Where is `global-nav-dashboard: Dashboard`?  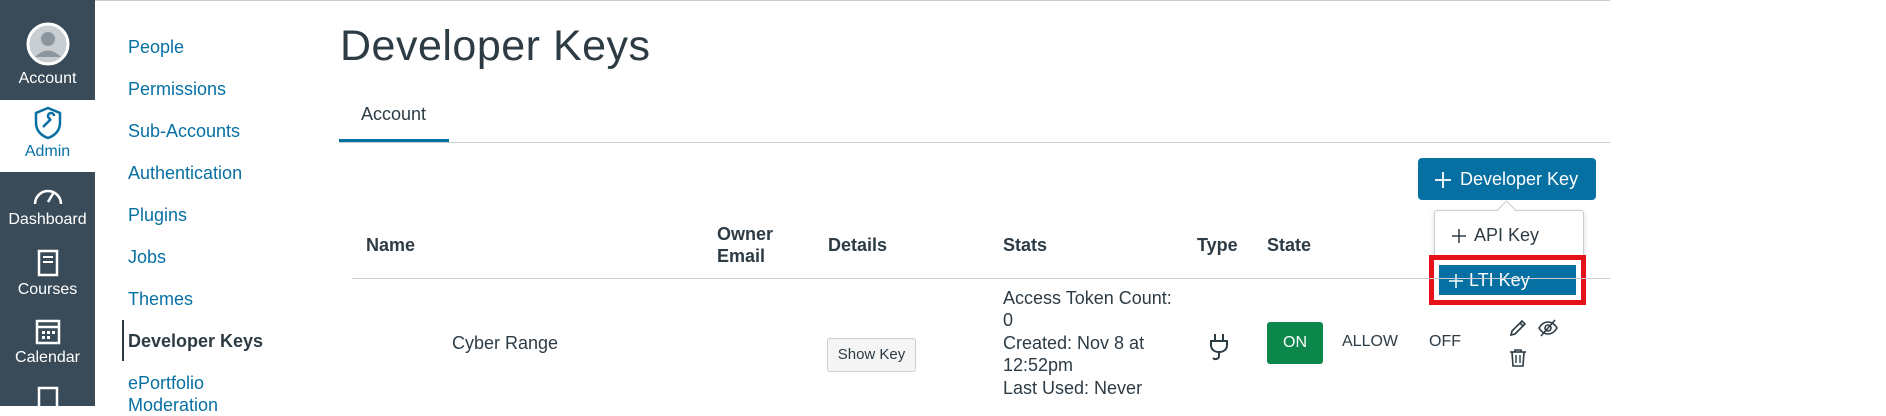 global-nav-dashboard: Dashboard is located at coordinates (47, 205).